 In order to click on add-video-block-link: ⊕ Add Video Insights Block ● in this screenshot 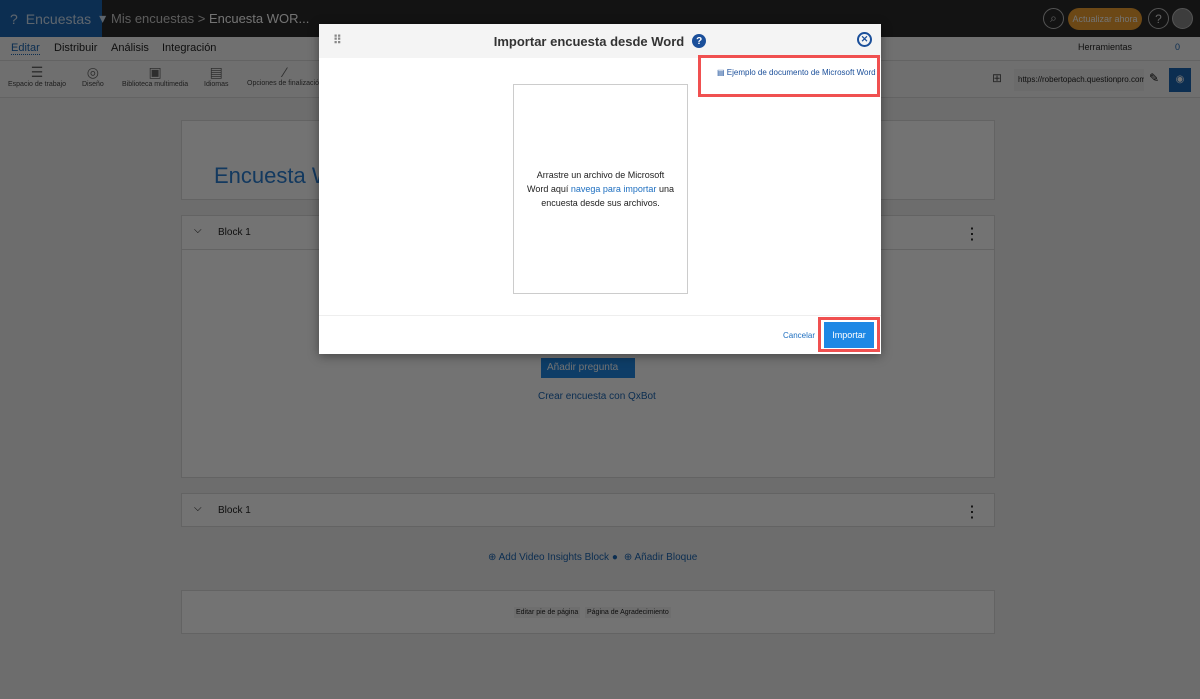, I will do `click(553, 557)`.